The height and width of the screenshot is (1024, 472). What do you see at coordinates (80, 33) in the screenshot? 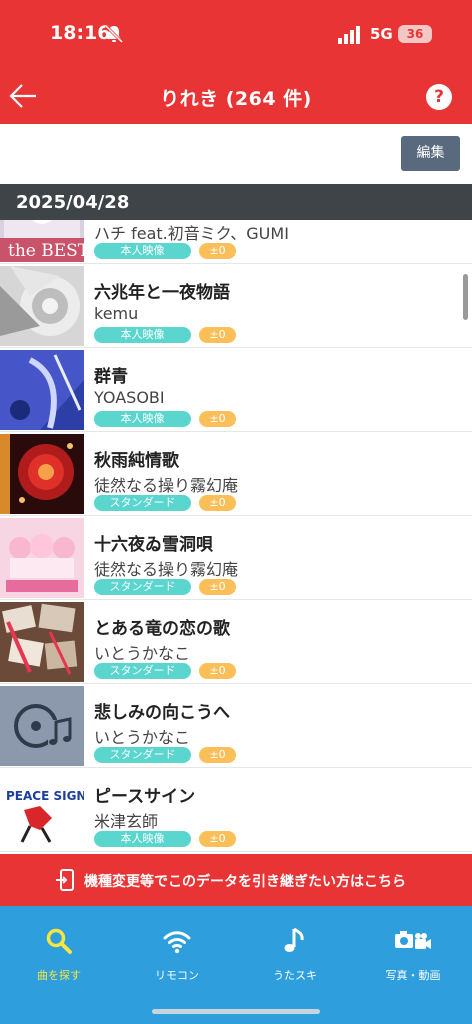
I see `status-time: 18:16` at bounding box center [80, 33].